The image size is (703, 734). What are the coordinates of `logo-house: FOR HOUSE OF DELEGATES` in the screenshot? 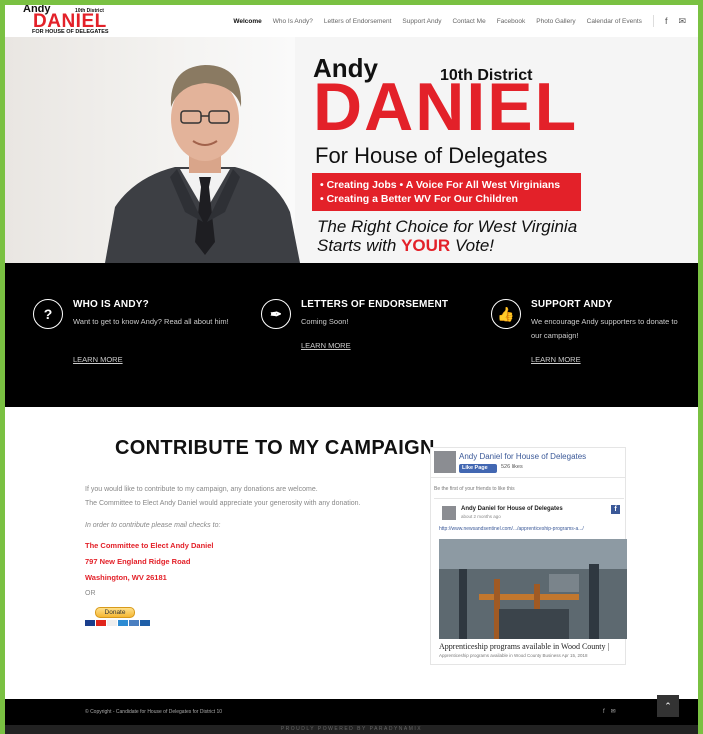 It's located at (70, 32).